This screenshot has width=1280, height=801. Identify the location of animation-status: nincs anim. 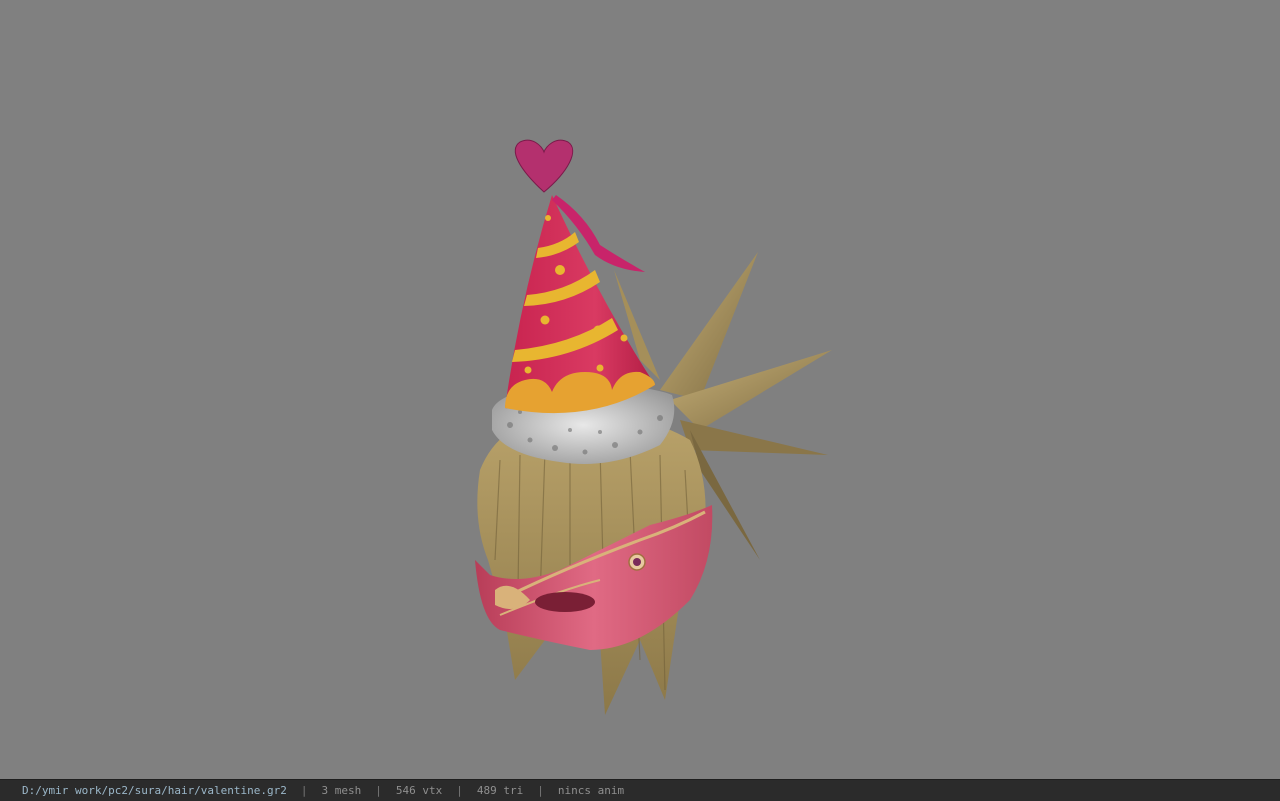
(591, 790).